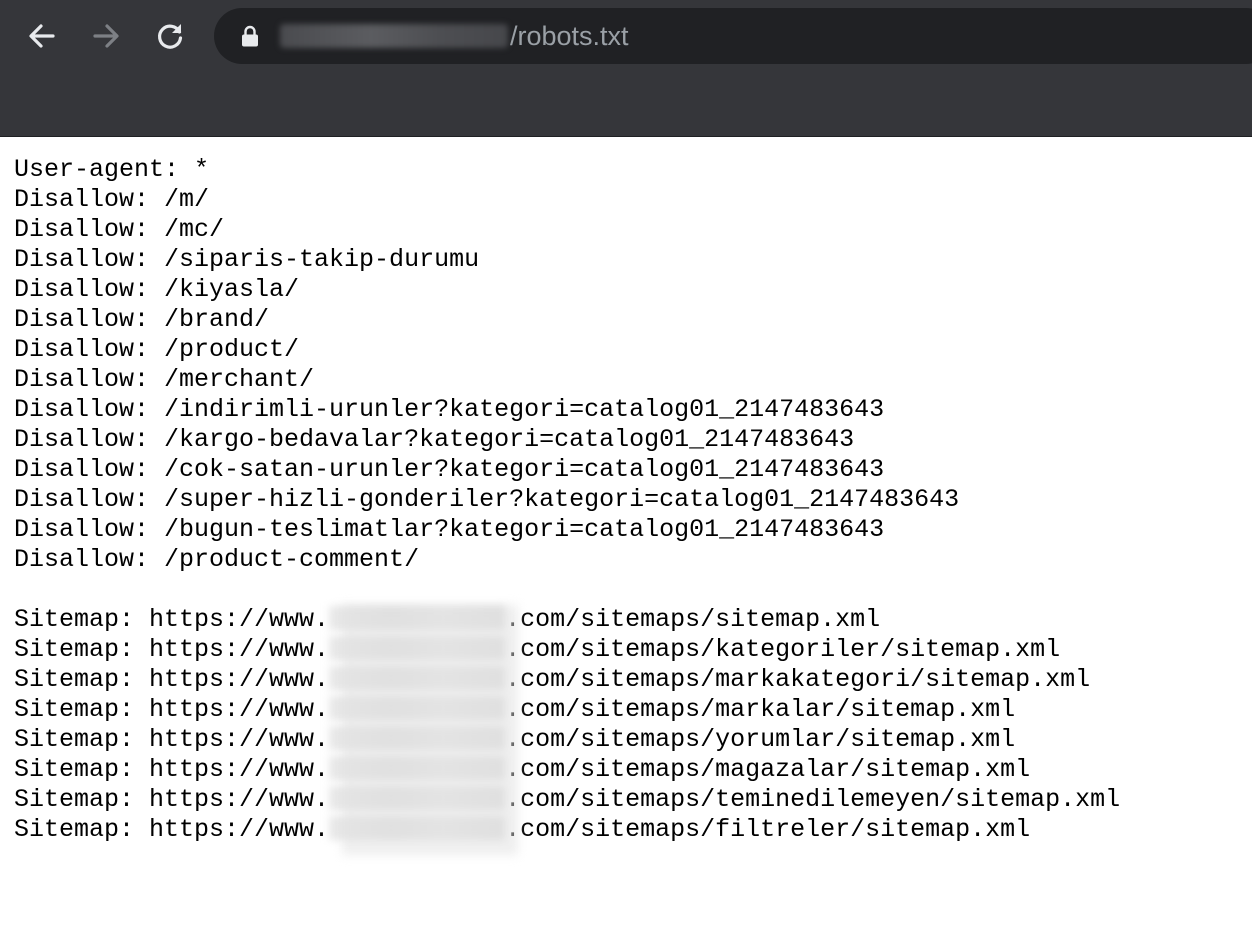 The width and height of the screenshot is (1252, 932). Describe the element at coordinates (142, 319) in the screenshot. I see `disallow-line: Disallow: /brand/` at that location.